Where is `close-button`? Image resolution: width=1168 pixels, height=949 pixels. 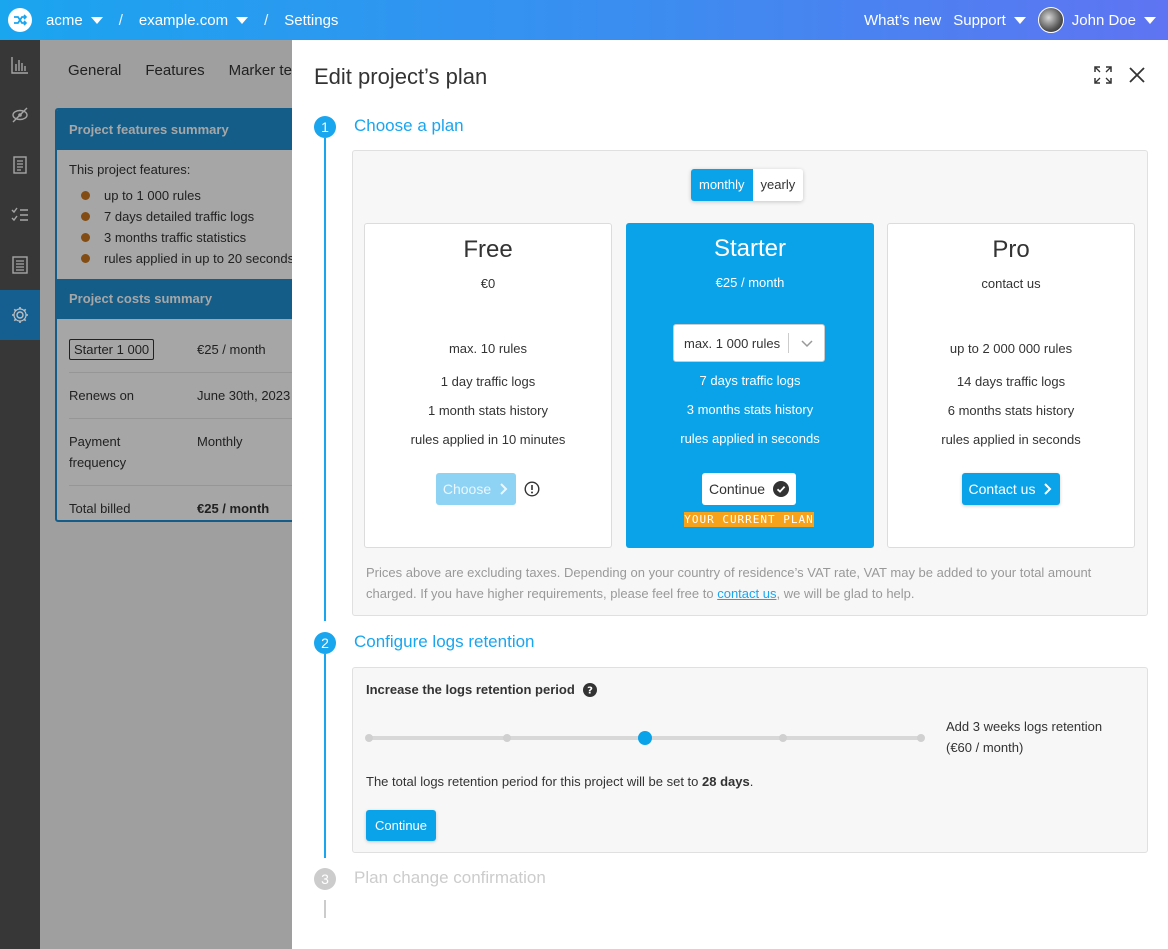
close-button is located at coordinates (1137, 75).